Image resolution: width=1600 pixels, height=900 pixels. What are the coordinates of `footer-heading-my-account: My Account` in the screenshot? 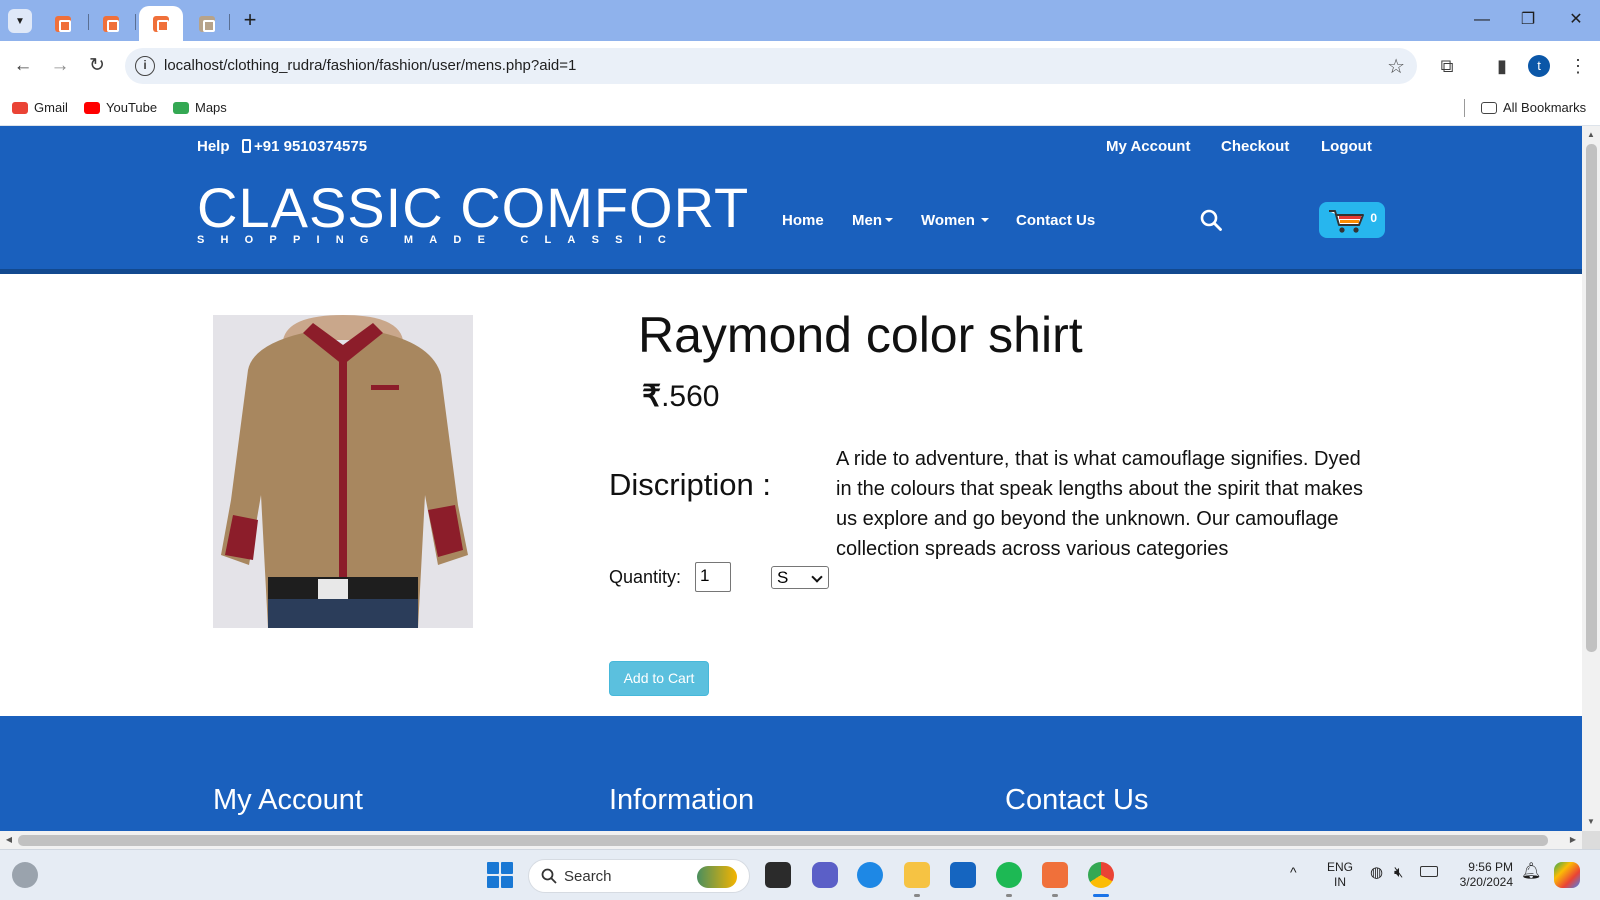 It's located at (288, 800).